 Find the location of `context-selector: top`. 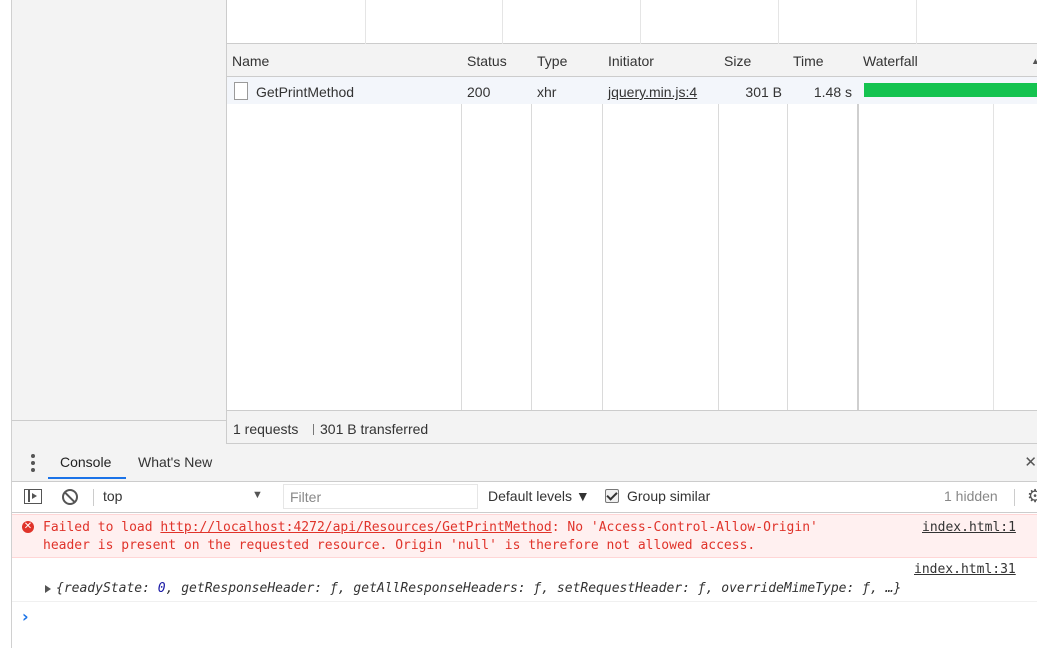

context-selector: top is located at coordinates (112, 496).